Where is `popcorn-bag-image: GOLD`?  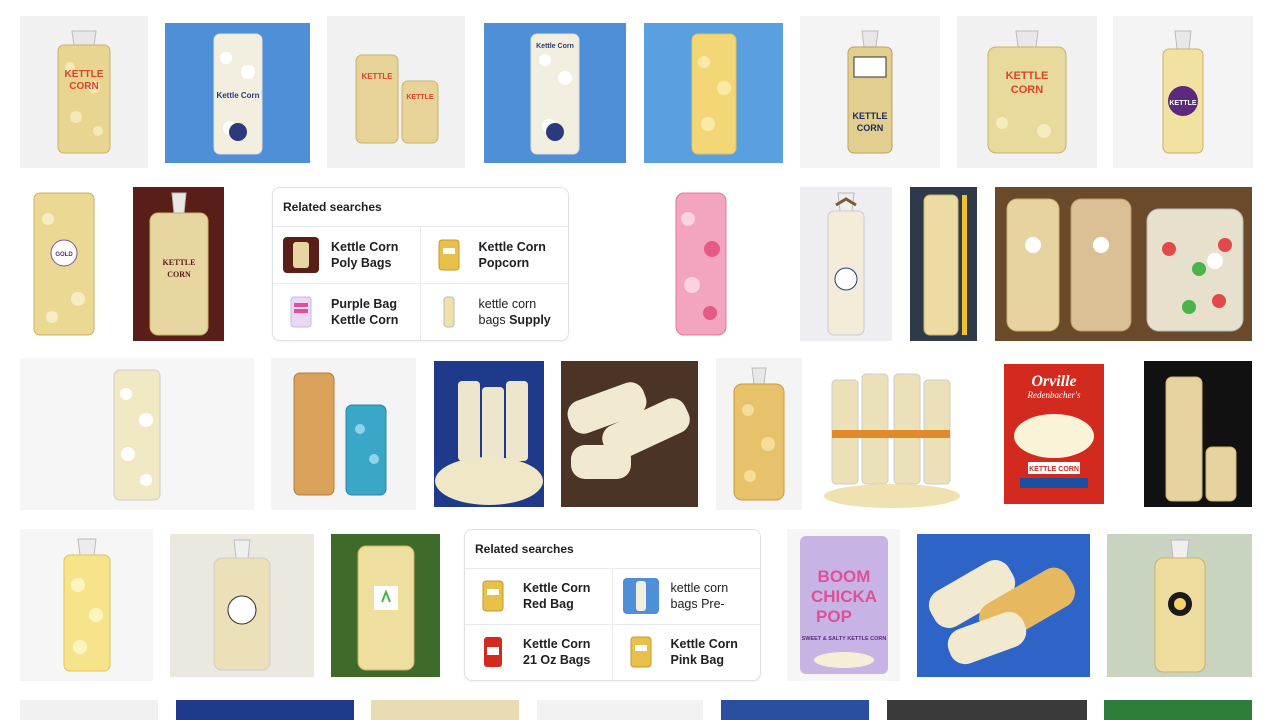 popcorn-bag-image: GOLD is located at coordinates (64, 264).